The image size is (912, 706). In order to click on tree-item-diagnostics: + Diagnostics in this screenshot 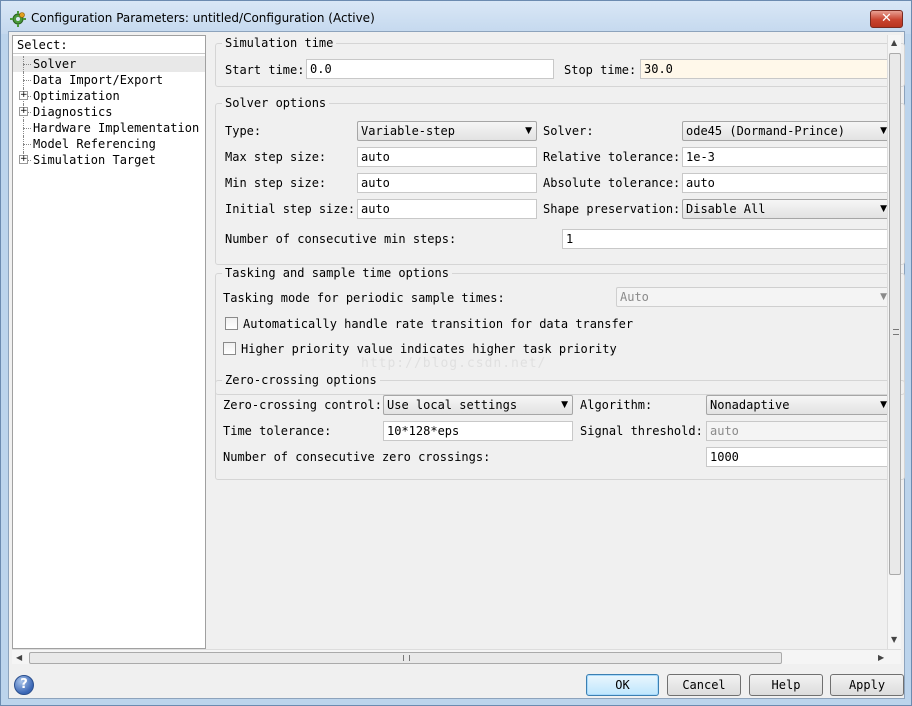, I will do `click(109, 112)`.